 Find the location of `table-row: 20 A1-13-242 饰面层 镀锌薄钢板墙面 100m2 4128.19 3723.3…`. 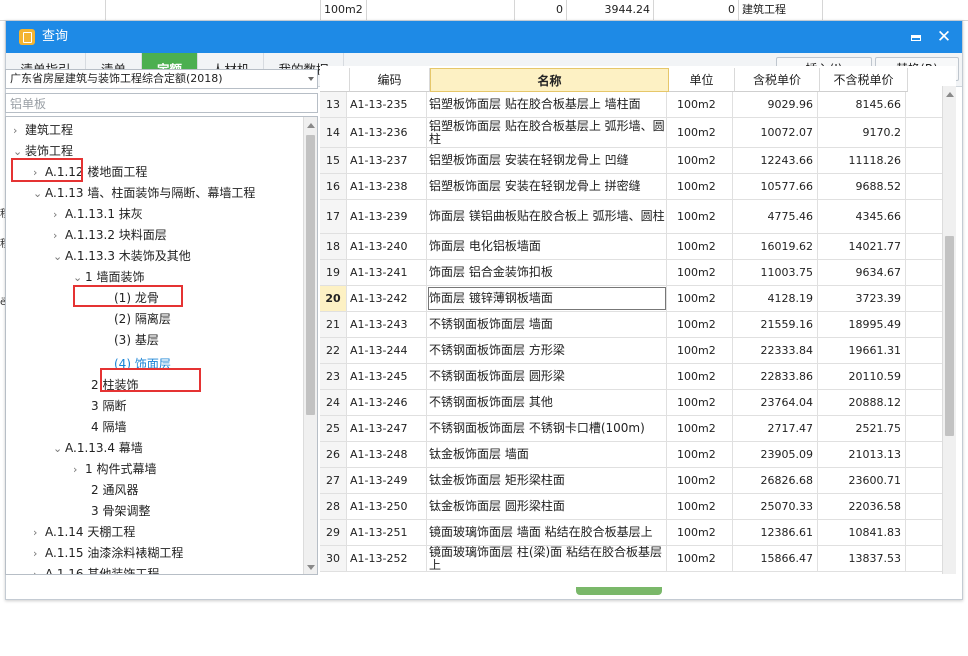

table-row: 20 A1-13-242 饰面层 镀锌薄钢板墙面 100m2 4128.19 3723.3… is located at coordinates (631, 299).